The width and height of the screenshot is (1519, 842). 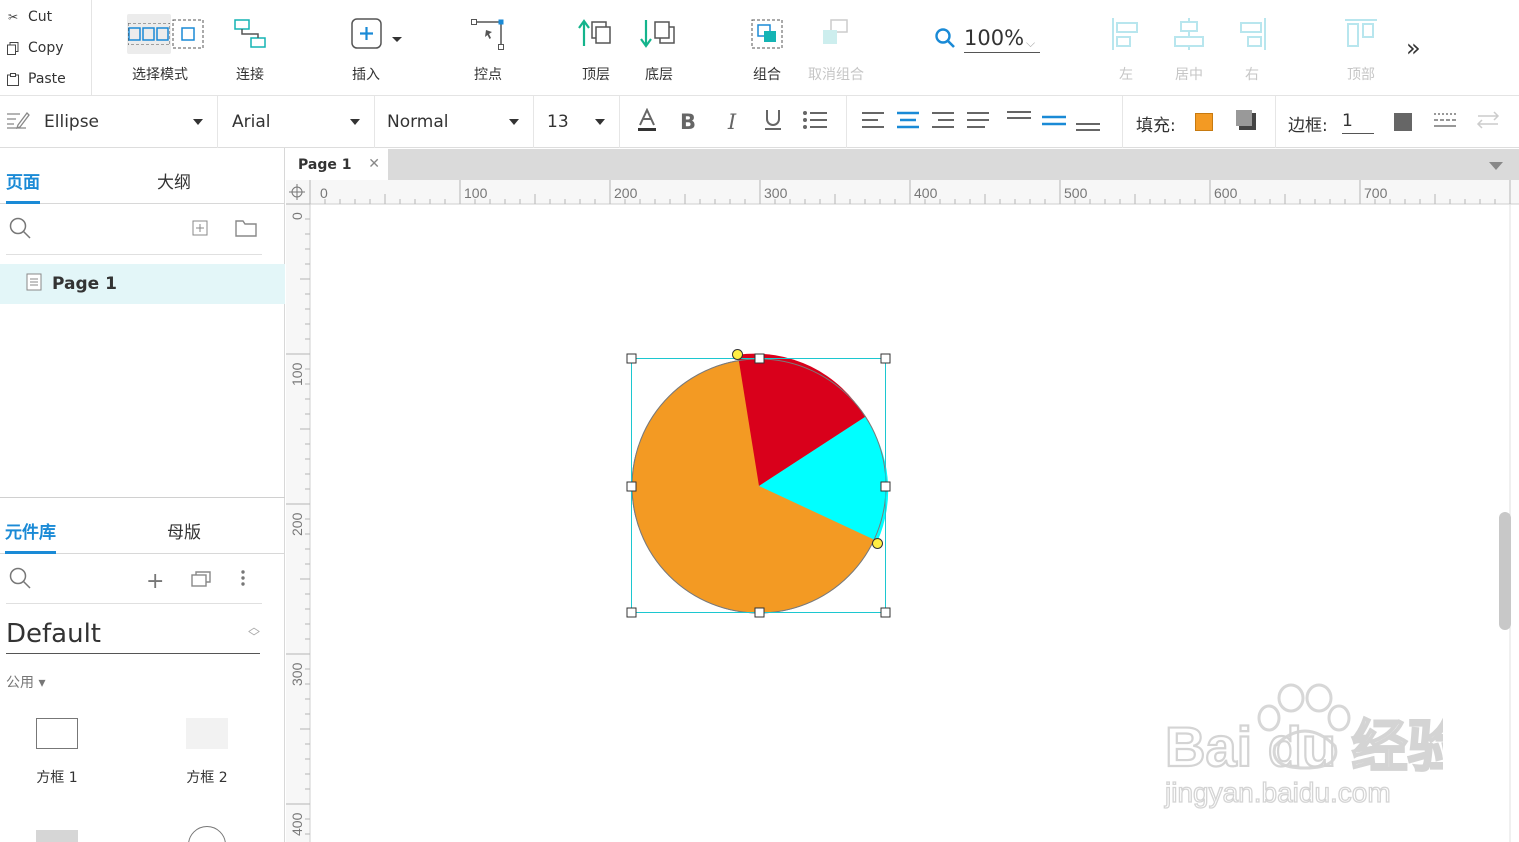 I want to click on category-toggle: 公用 ▾, so click(x=25, y=682).